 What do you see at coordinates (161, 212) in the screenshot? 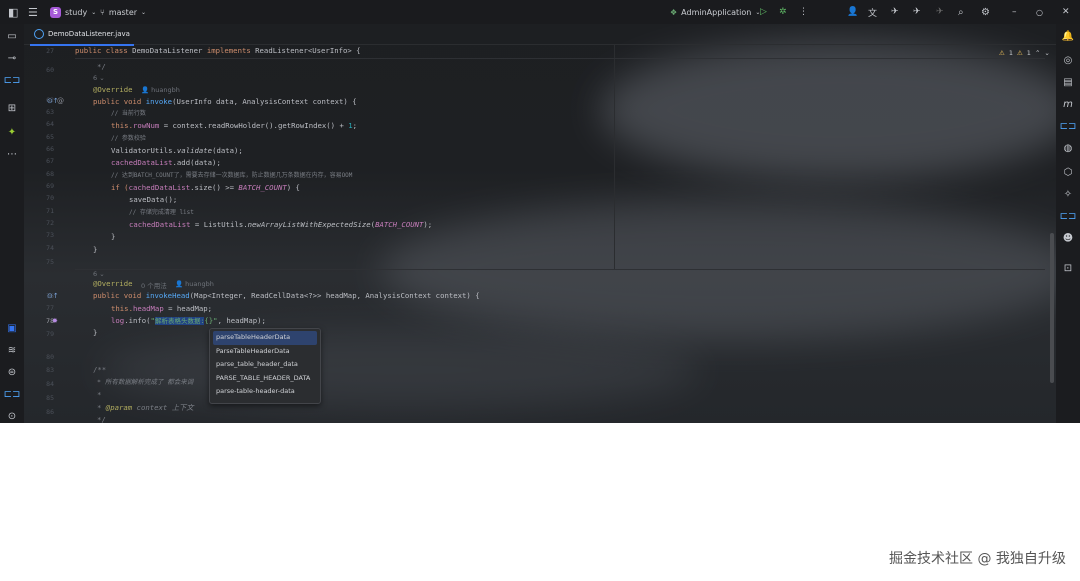
I see `code-line-comment: // 存储完成清理 list` at bounding box center [161, 212].